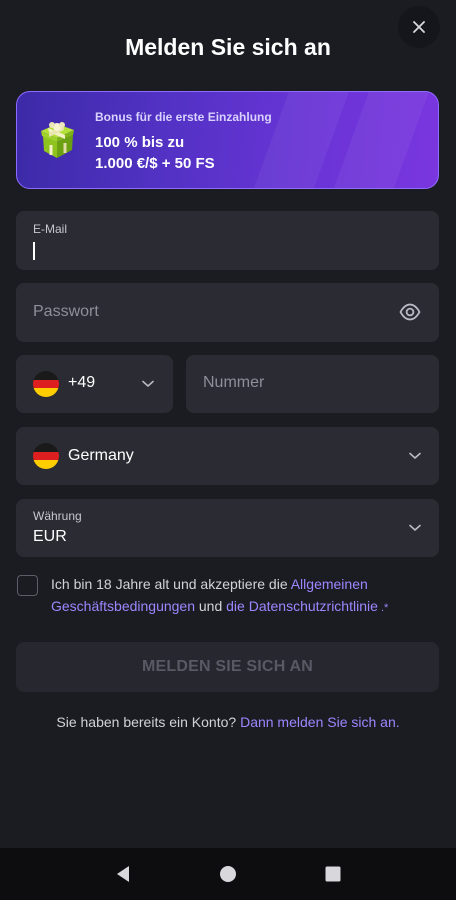  I want to click on phone-country-select: +49, so click(94, 384).